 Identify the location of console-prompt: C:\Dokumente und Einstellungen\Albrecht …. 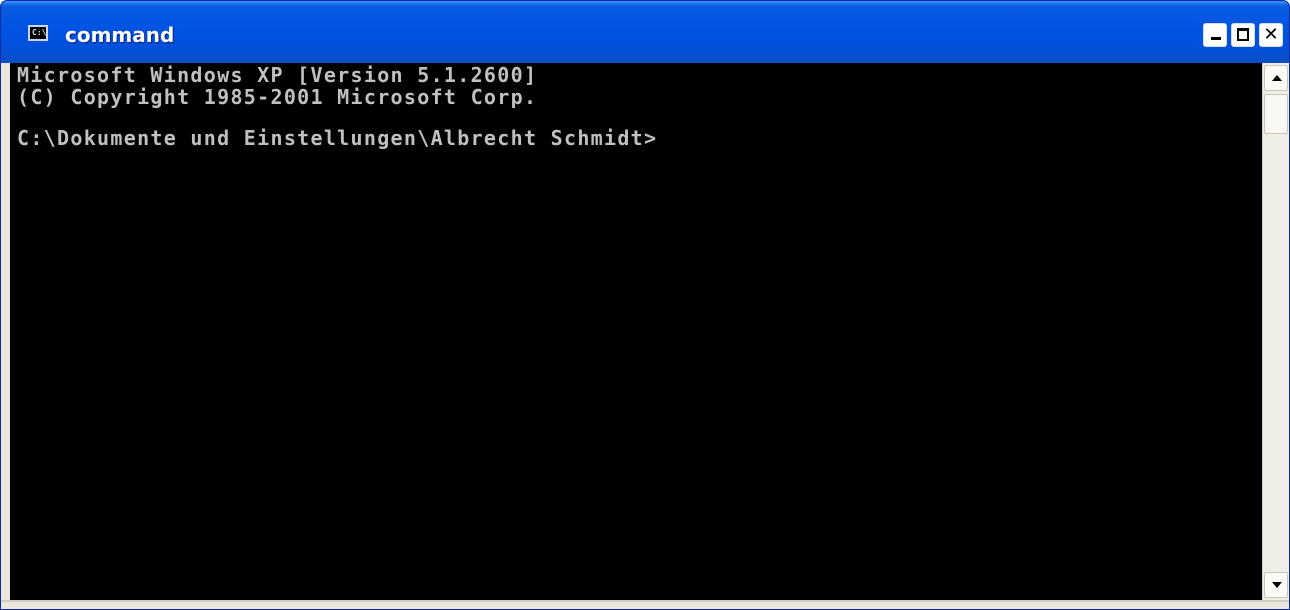
(337, 138).